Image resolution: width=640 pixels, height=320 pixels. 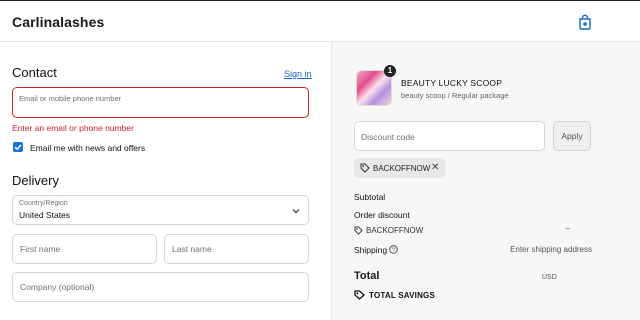 What do you see at coordinates (567, 228) in the screenshot?
I see `discount-amount: –` at bounding box center [567, 228].